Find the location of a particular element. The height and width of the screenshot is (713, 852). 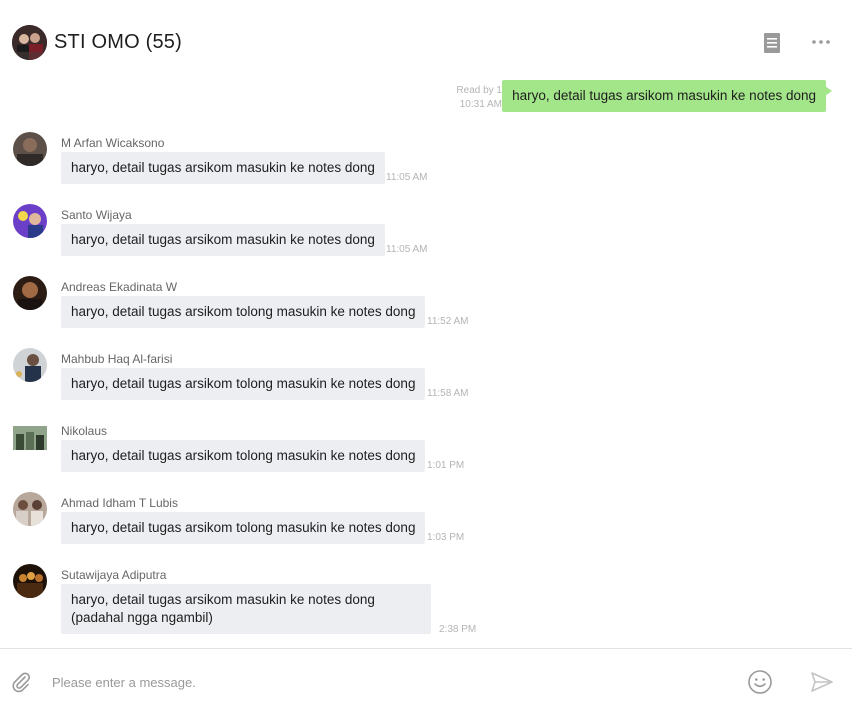

sender-name: Santo Wijaya is located at coordinates (96, 215).